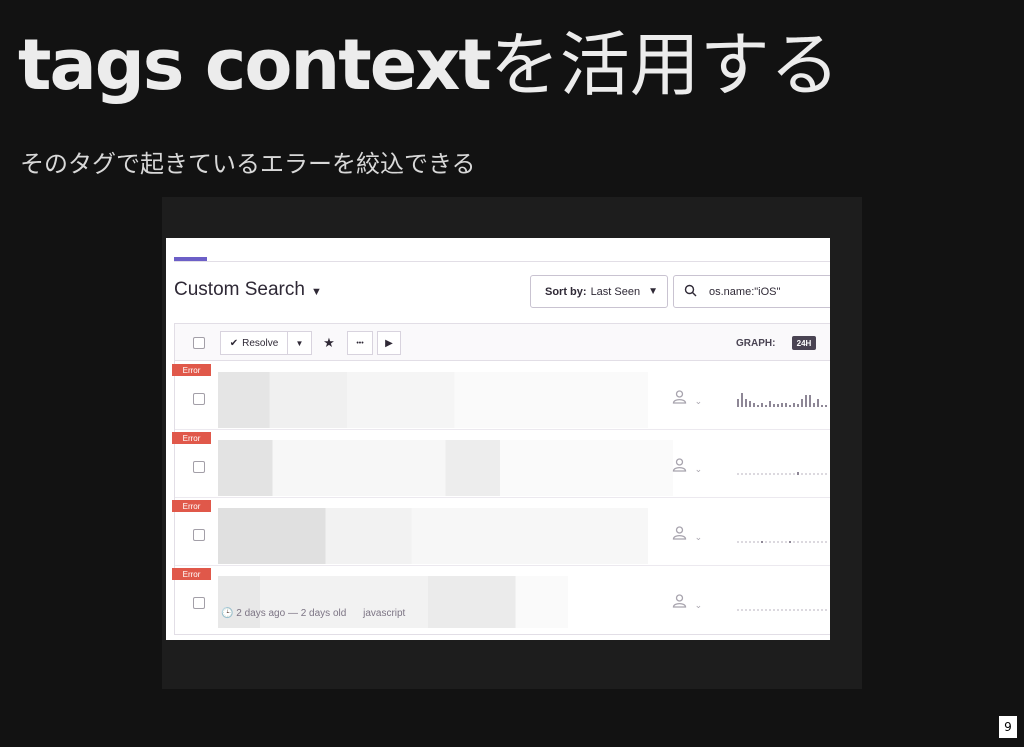 This screenshot has height=747, width=1024. What do you see at coordinates (615, 291) in the screenshot?
I see `sort-value: Last Seen` at bounding box center [615, 291].